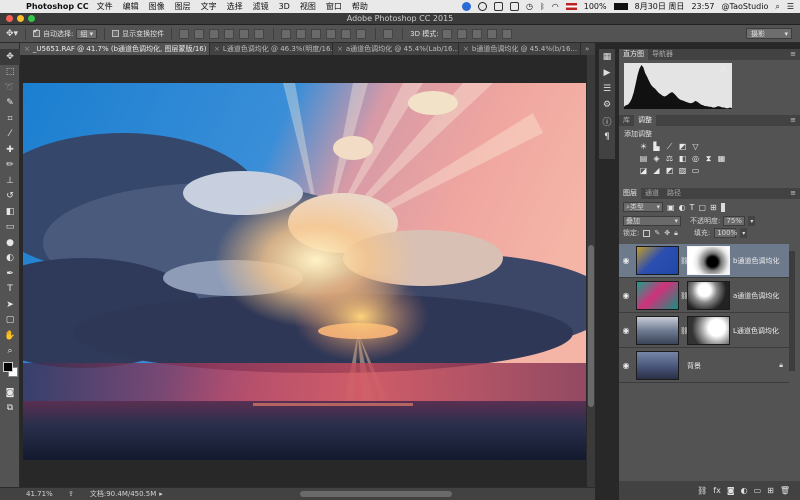 This screenshot has height=500, width=800. Describe the element at coordinates (591, 326) in the screenshot. I see `scroll-thumb` at that location.